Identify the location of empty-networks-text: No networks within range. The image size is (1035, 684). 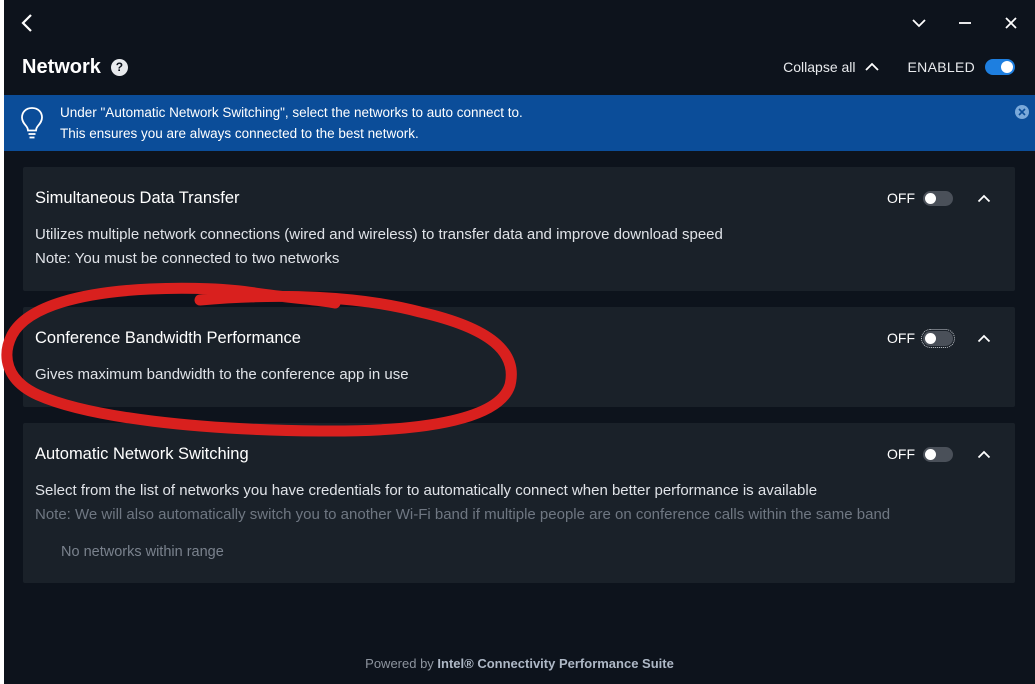
(142, 552).